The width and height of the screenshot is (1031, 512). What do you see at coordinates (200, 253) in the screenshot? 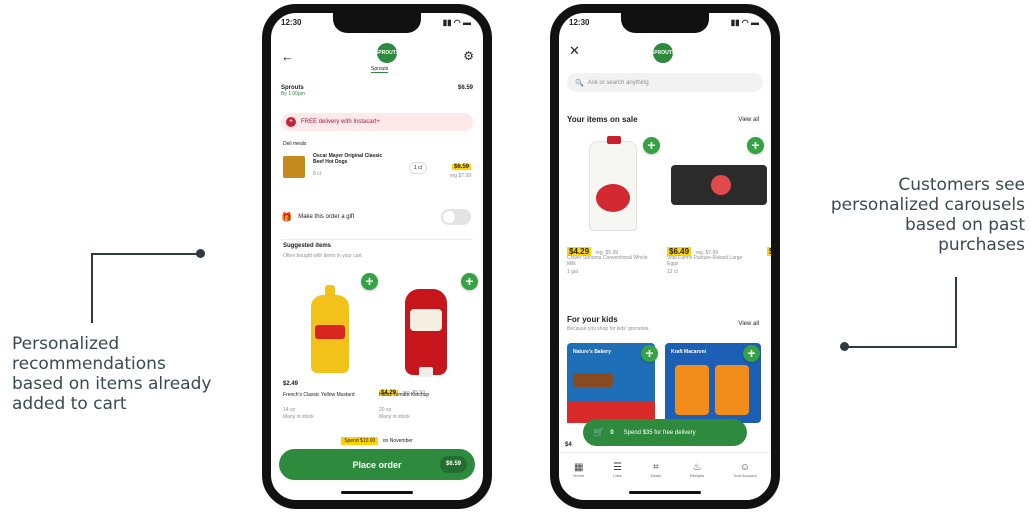
I see `callout-dot-left` at bounding box center [200, 253].